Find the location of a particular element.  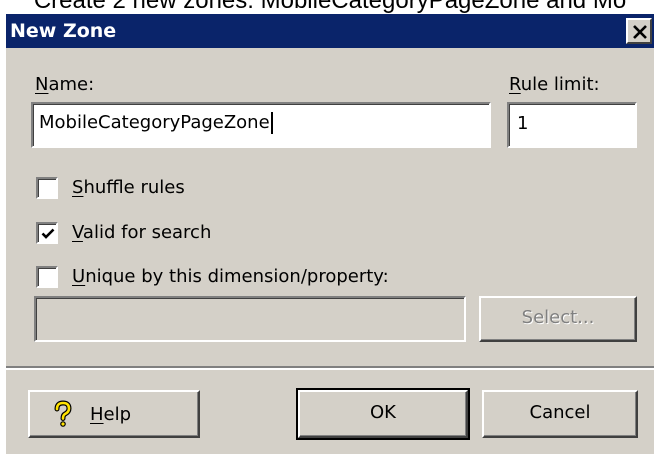

rule-limit-label: Rule limit: is located at coordinates (554, 85).